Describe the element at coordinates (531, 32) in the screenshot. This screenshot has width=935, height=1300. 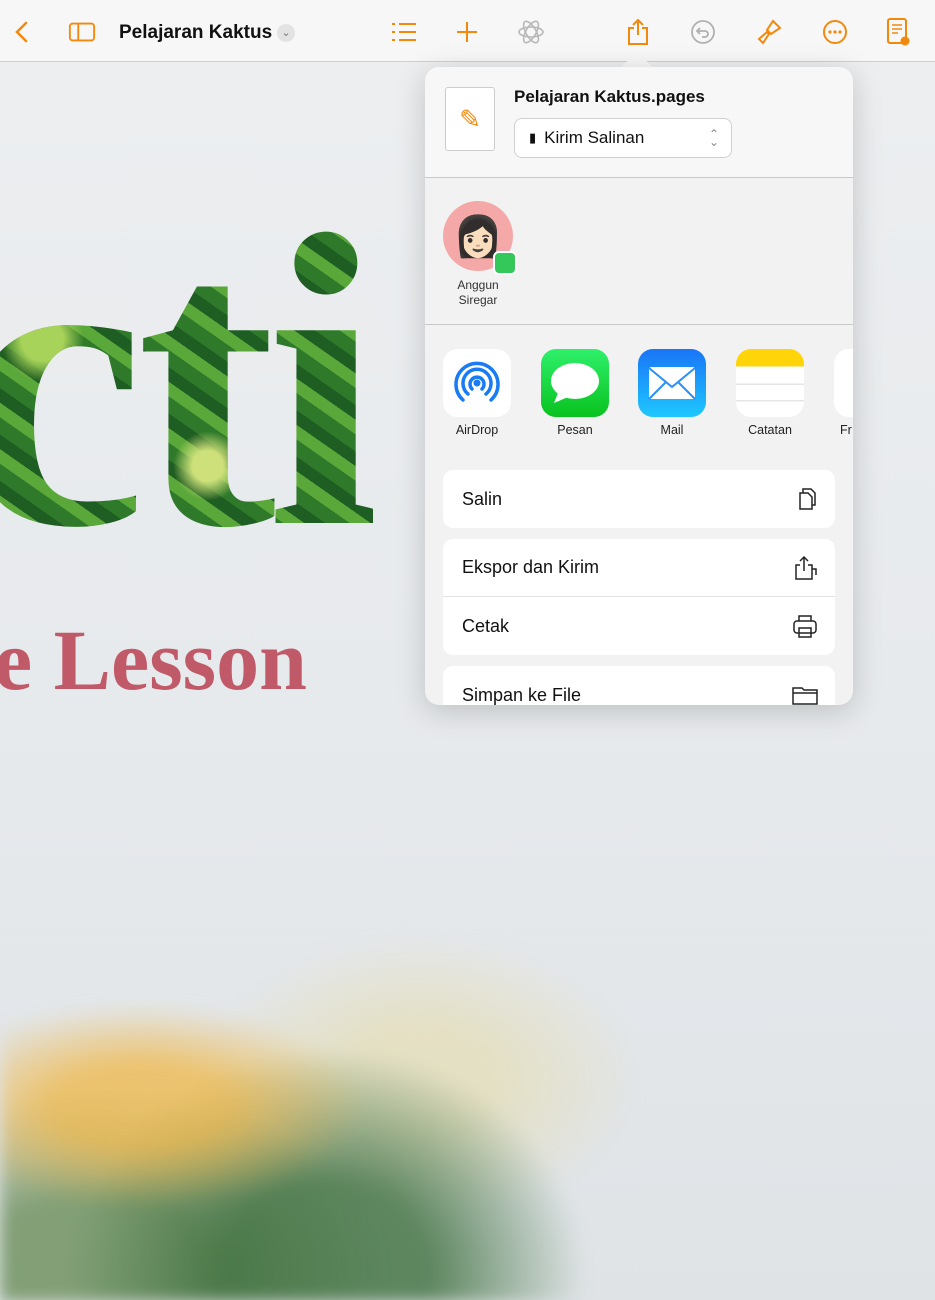
I see `animate-icon` at that location.